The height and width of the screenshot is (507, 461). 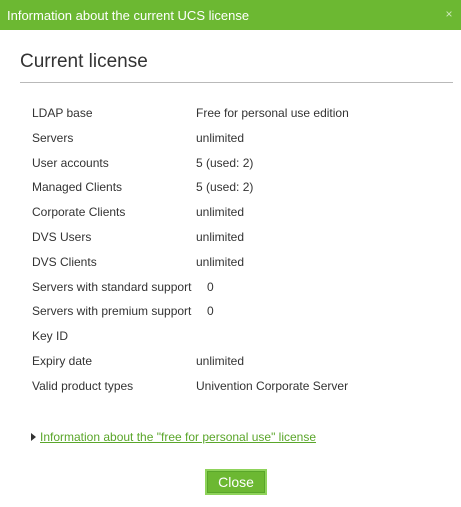 I want to click on row-premium-support: Servers with premium support 0, so click(x=242, y=316).